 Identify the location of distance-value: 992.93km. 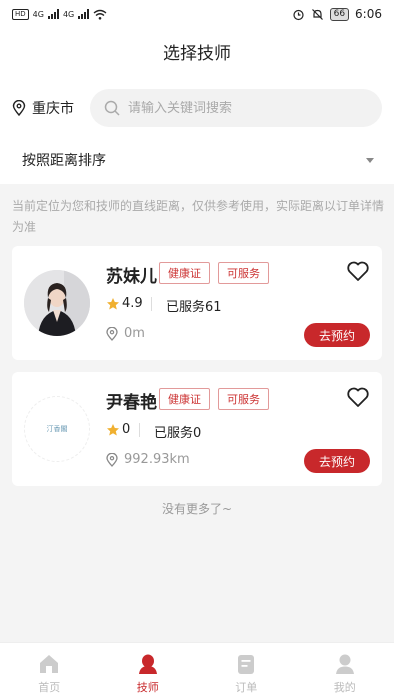
(157, 459).